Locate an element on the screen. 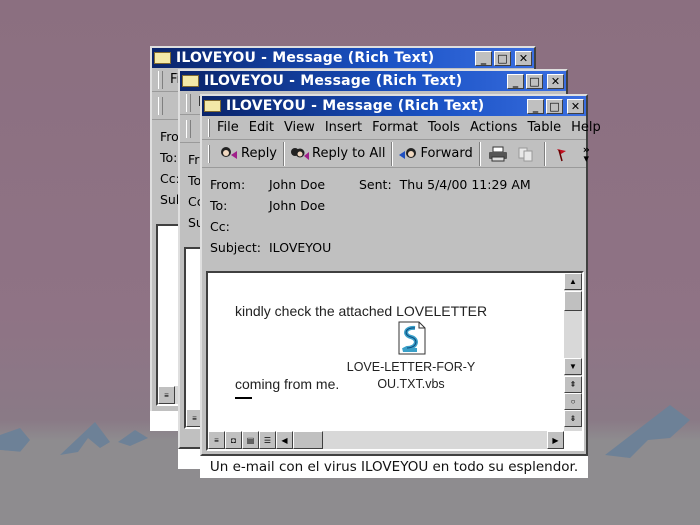 This screenshot has height=525, width=700. from-label: Fro is located at coordinates (169, 136).